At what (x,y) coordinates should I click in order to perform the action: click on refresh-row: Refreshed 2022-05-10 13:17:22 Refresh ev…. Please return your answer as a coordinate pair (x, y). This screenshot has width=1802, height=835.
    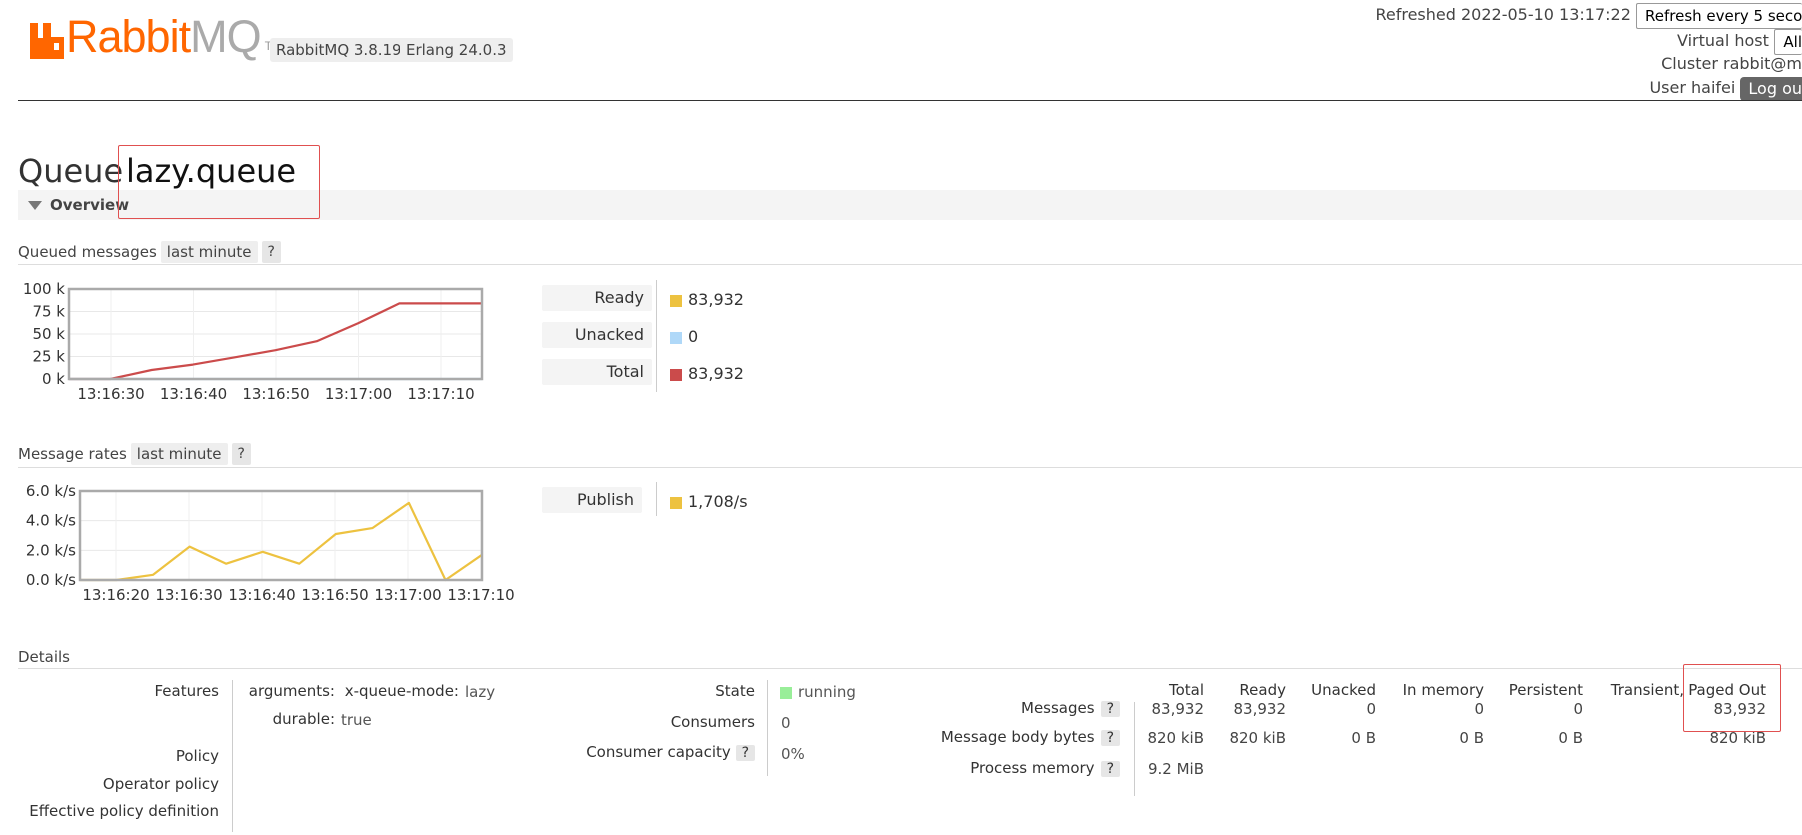
    Looking at the image, I should click on (1588, 15).